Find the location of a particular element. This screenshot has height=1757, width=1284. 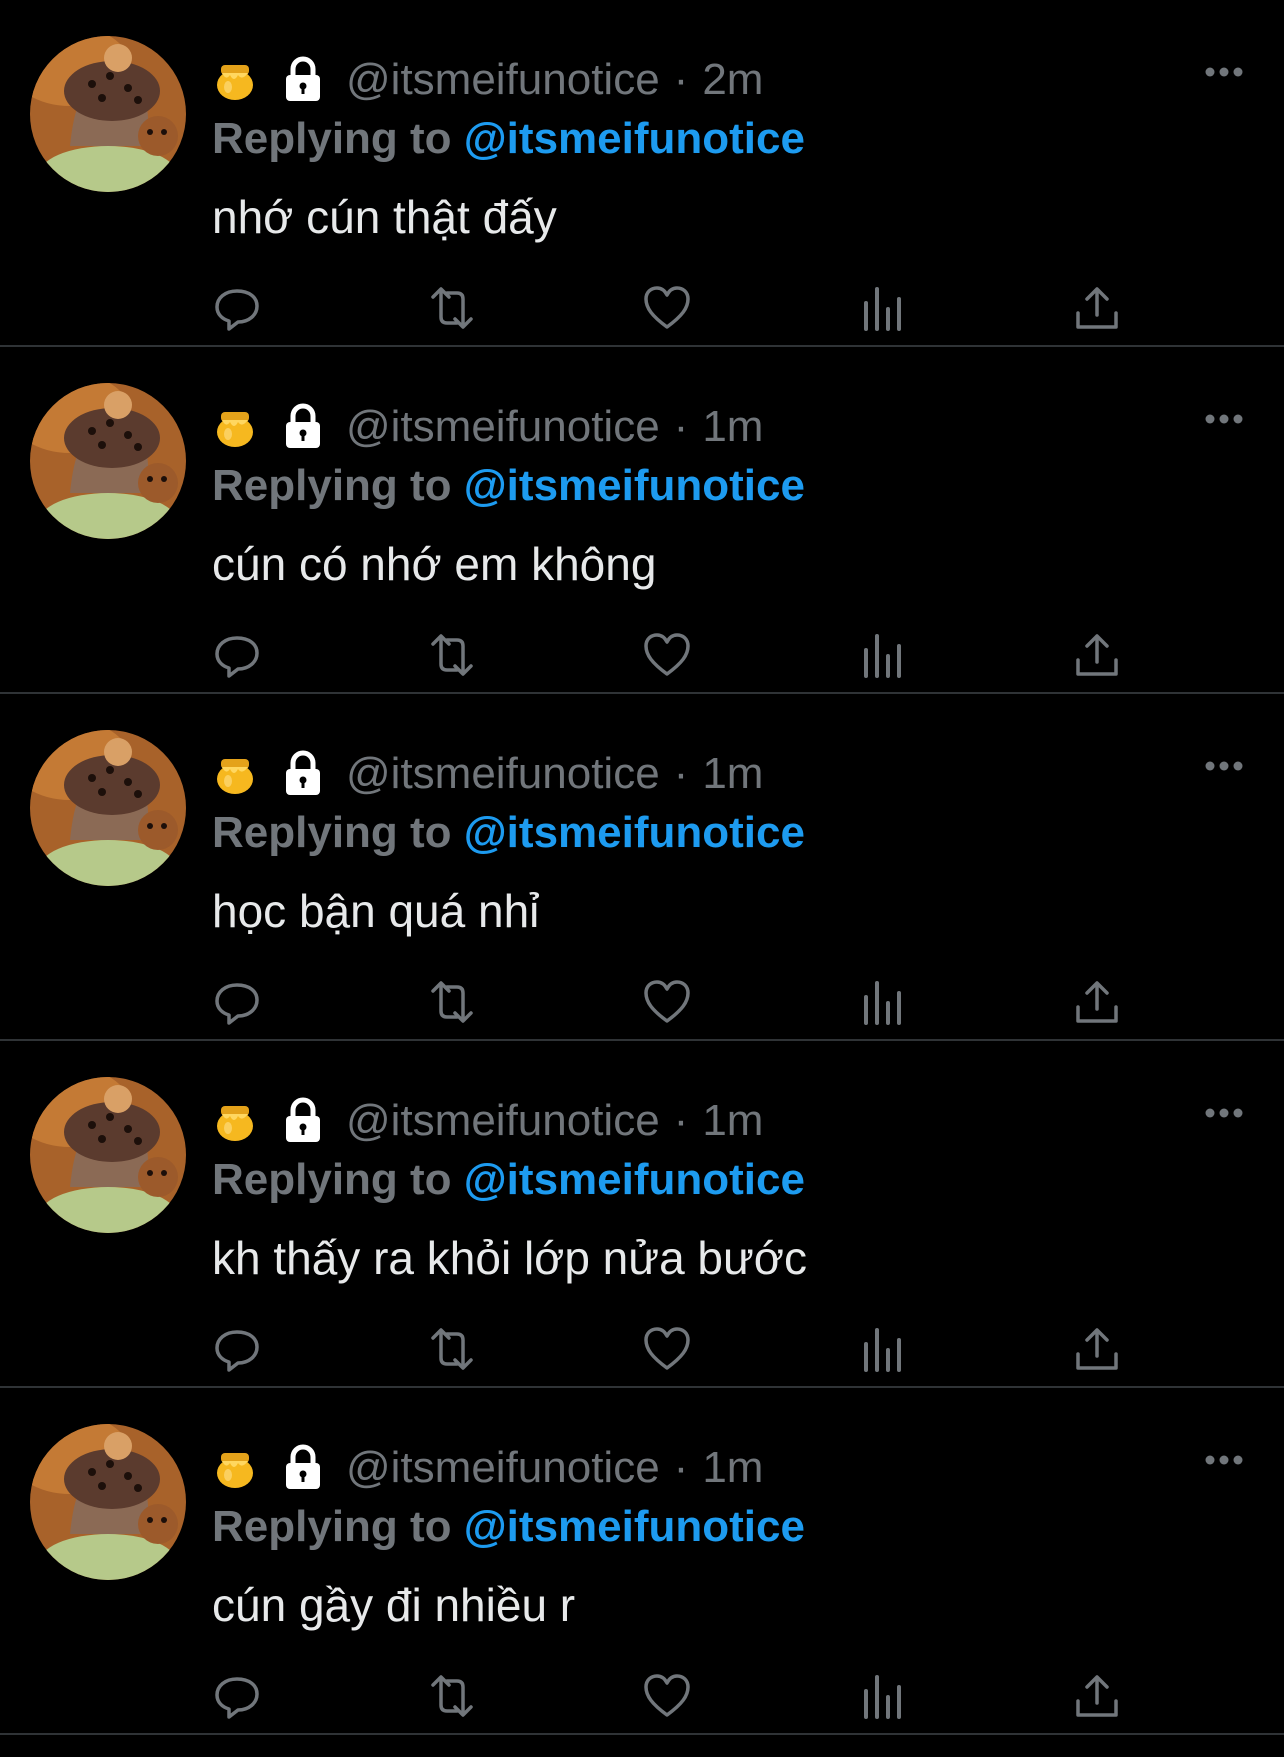

tweet-text: nhớ cún thật đấy is located at coordinates (384, 217).